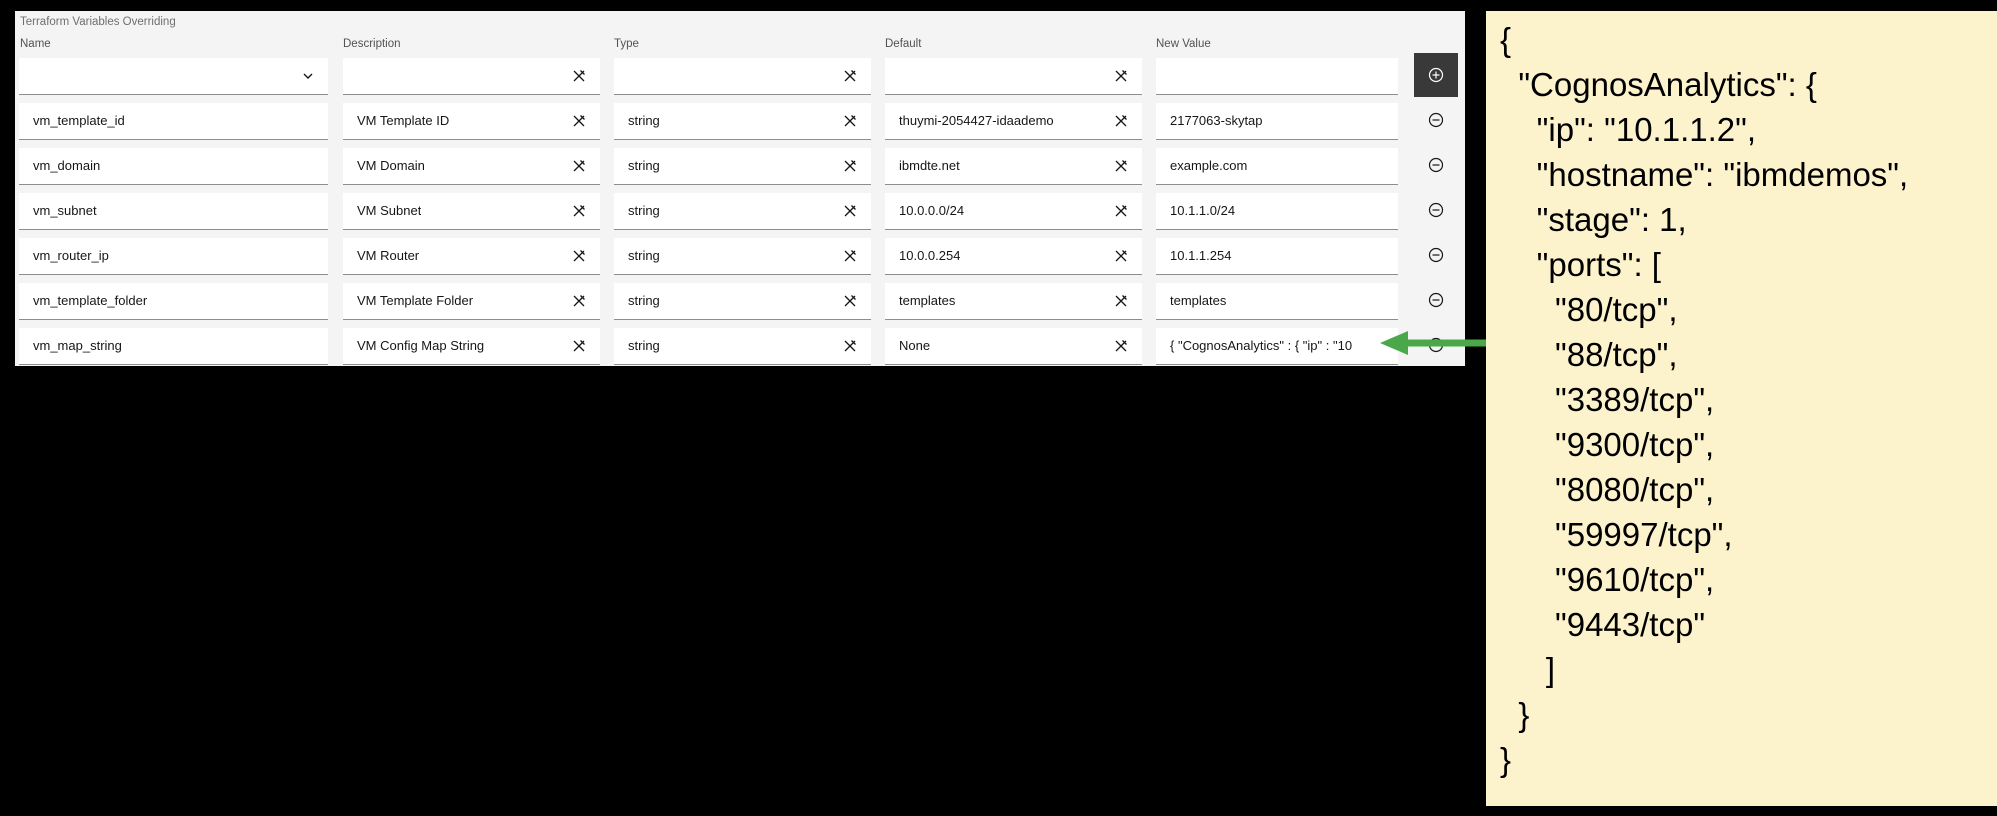  I want to click on variable-new-value: { "CognosAnalytics" : { "ip" : "10, so click(1261, 345).